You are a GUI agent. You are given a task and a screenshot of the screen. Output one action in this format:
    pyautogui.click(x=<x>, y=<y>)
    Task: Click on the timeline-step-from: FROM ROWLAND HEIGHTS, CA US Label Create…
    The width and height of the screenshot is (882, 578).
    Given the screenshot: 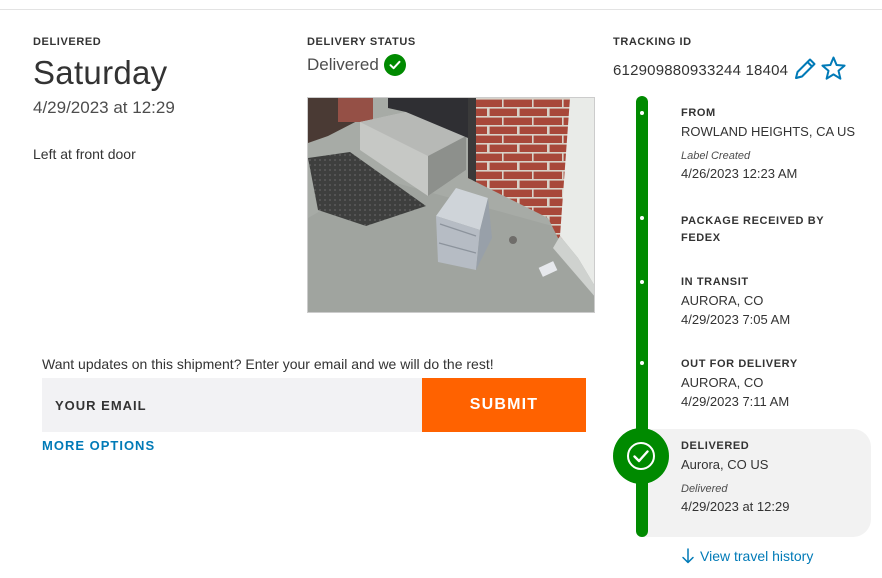 What is the action you would take?
    pyautogui.click(x=771, y=144)
    